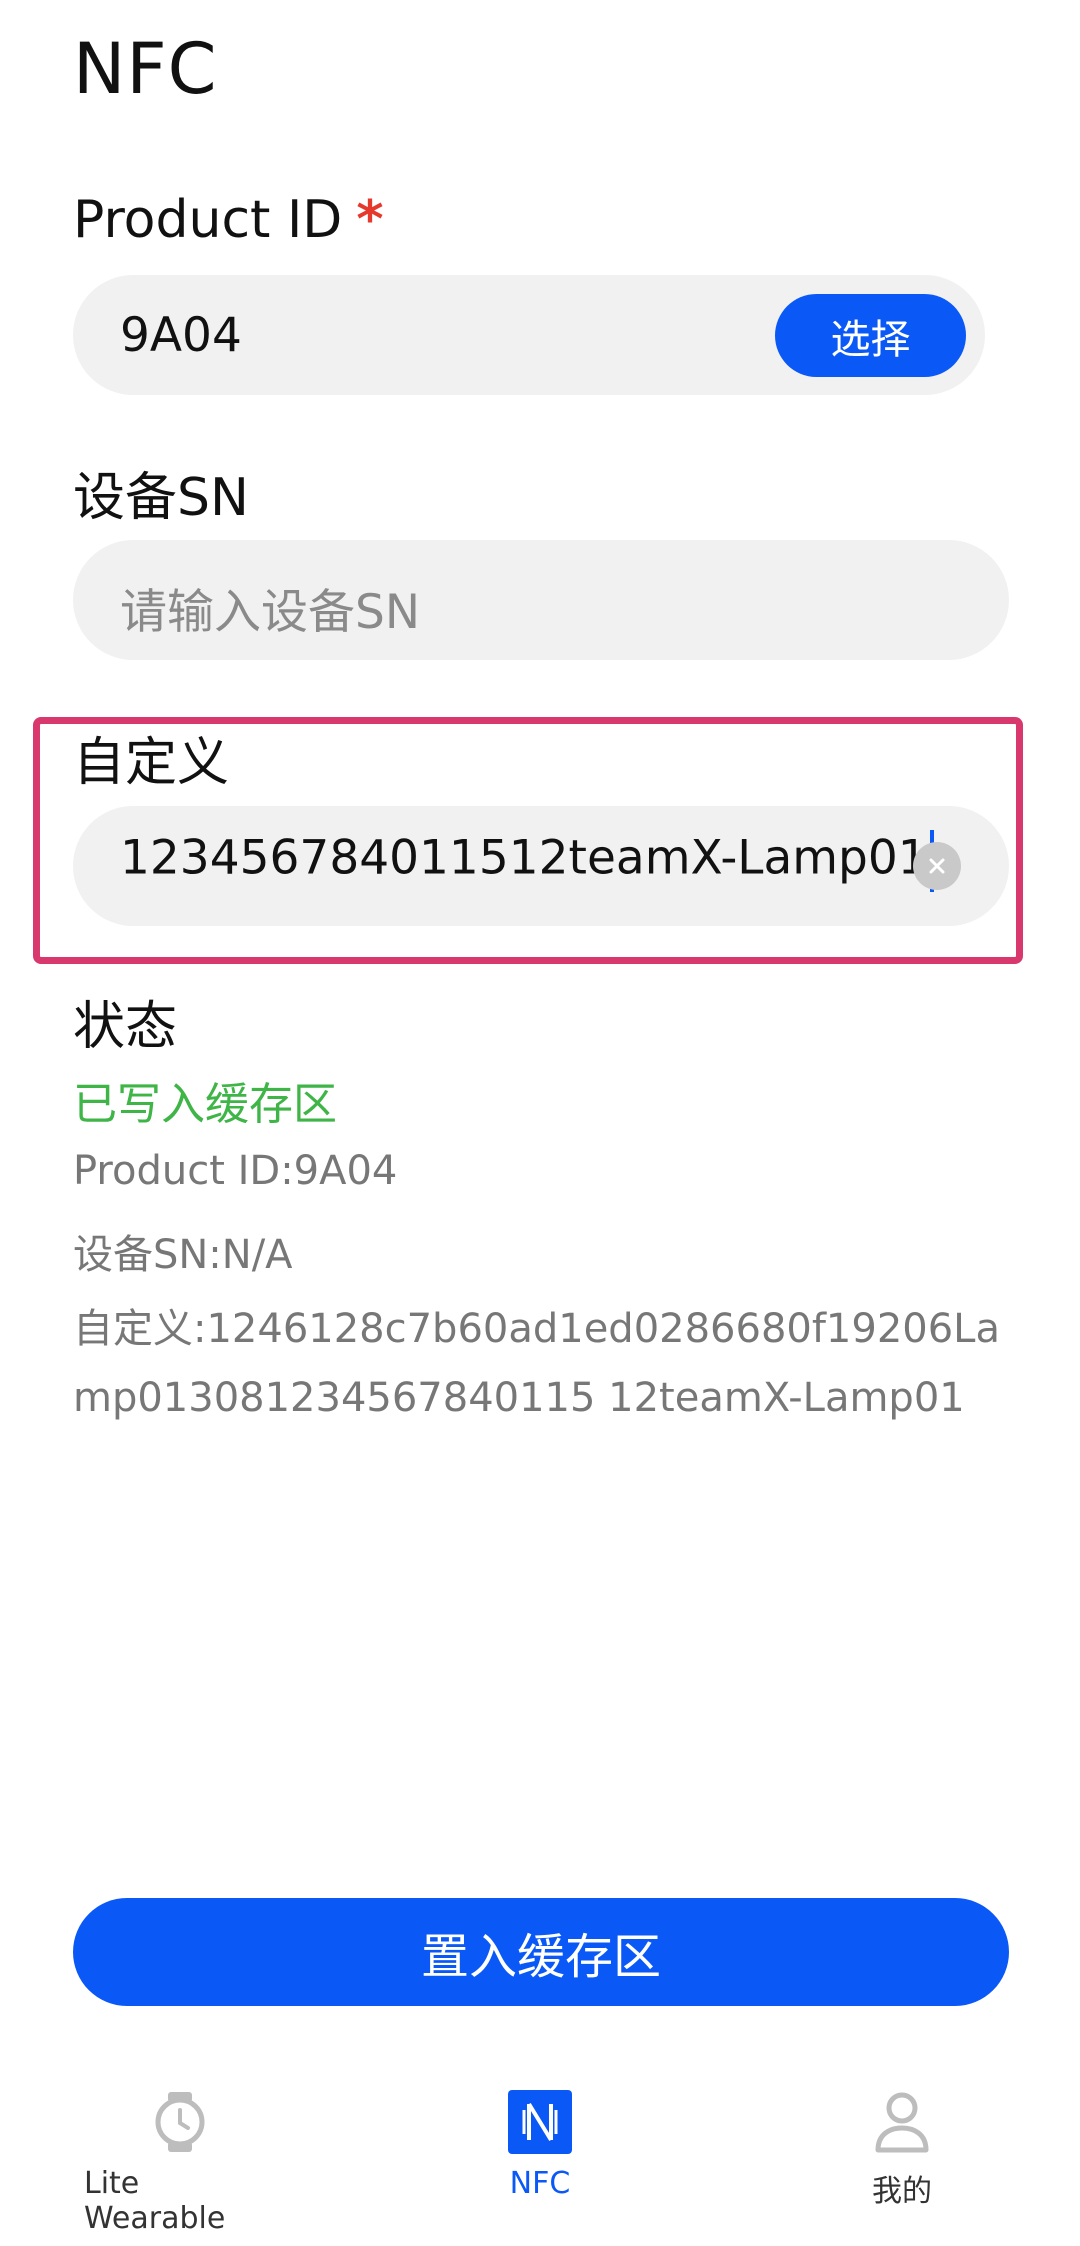 This screenshot has width=1080, height=2246. What do you see at coordinates (541, 600) in the screenshot?
I see `device-sn-input: 请输入设备SN` at bounding box center [541, 600].